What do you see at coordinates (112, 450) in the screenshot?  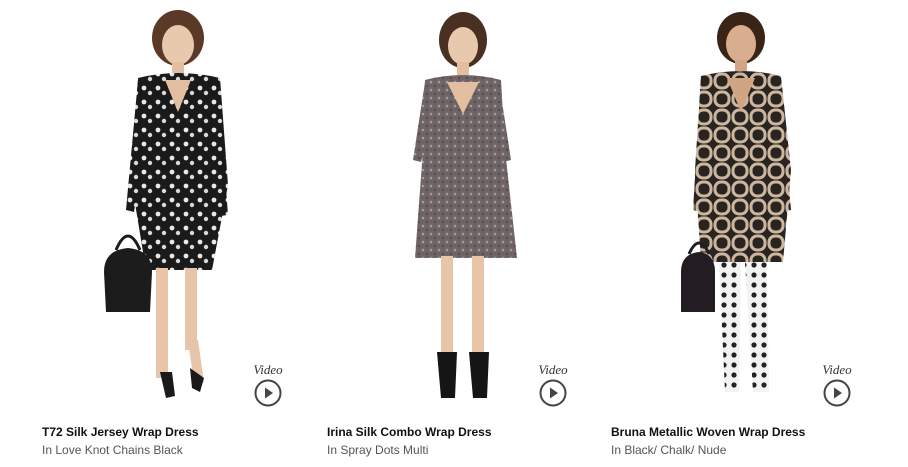 I see `product-color: In Love Knot Chains Black` at bounding box center [112, 450].